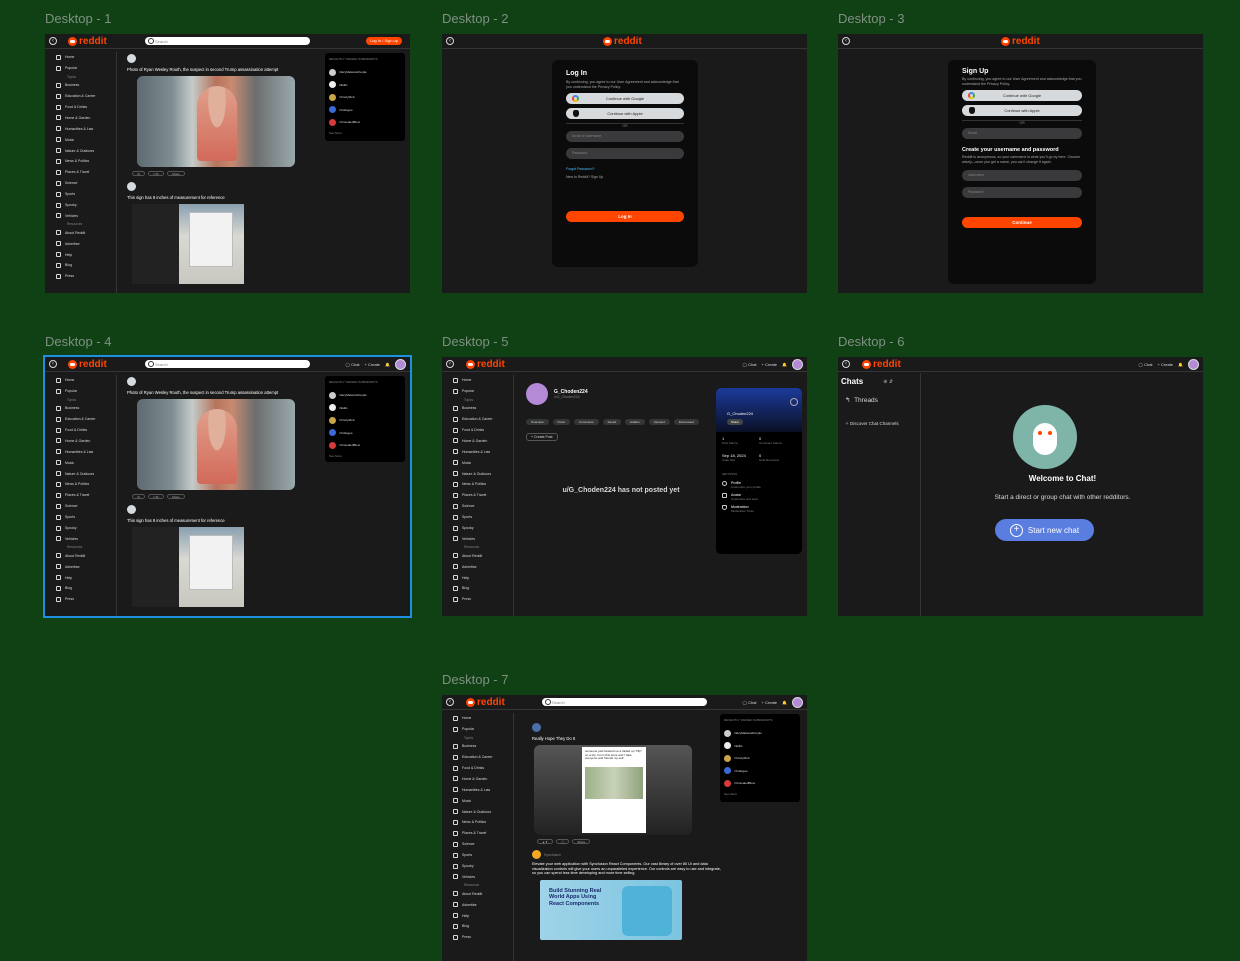 Image resolution: width=1240 pixels, height=961 pixels. Describe the element at coordinates (760, 783) in the screenshot. I see `list-item: r/UnsealedBlow` at that location.